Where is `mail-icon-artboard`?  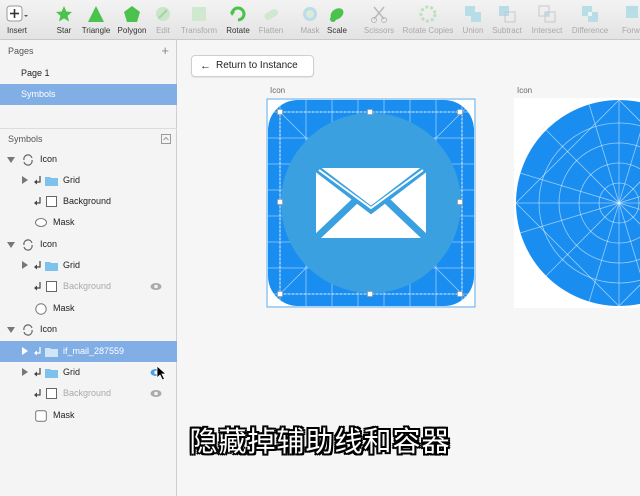 mail-icon-artboard is located at coordinates (371, 203).